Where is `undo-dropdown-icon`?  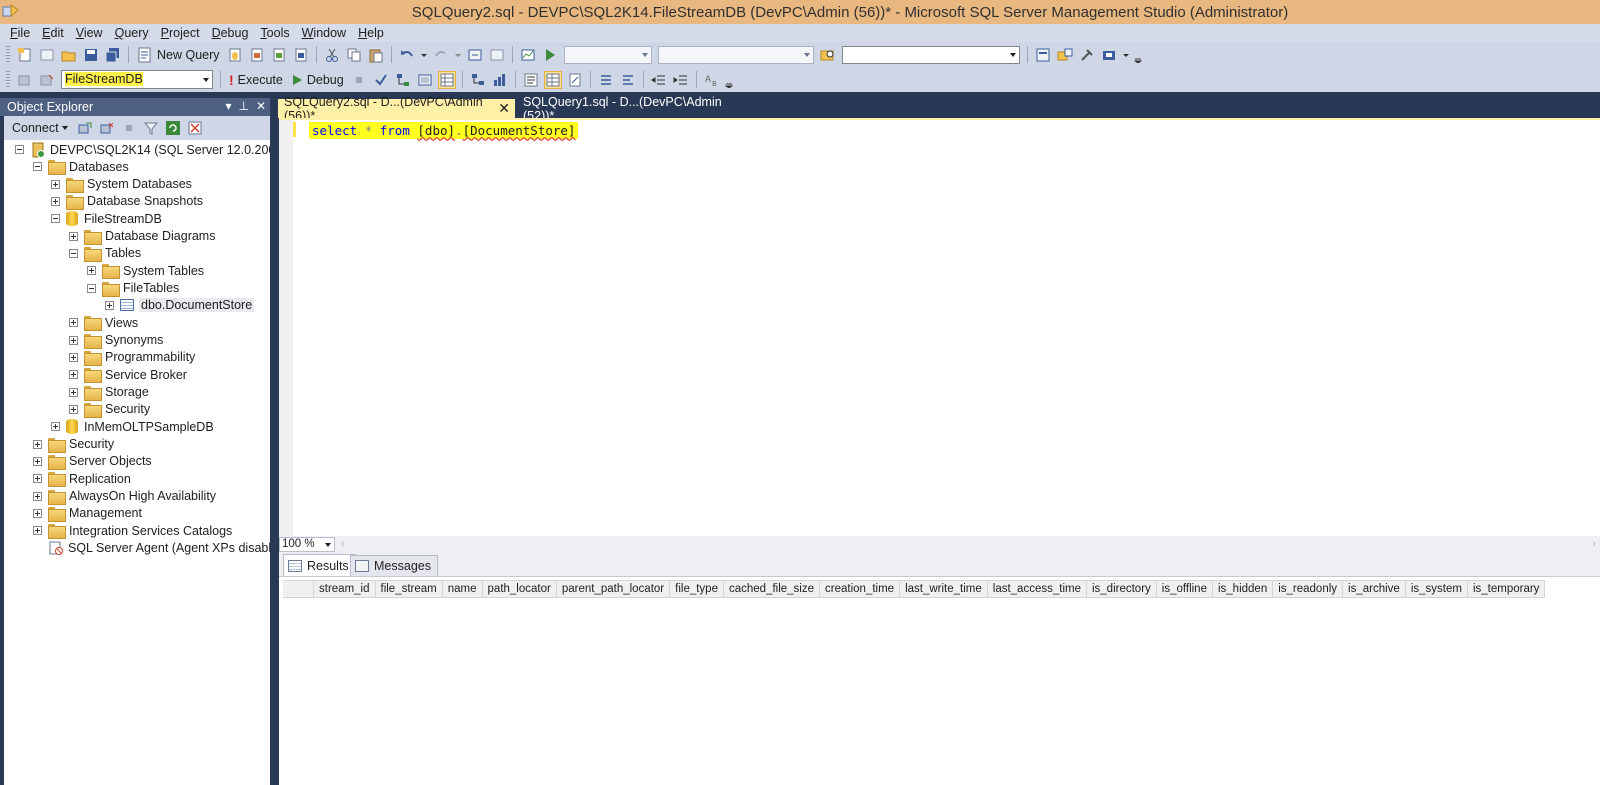
undo-dropdown-icon is located at coordinates (424, 55).